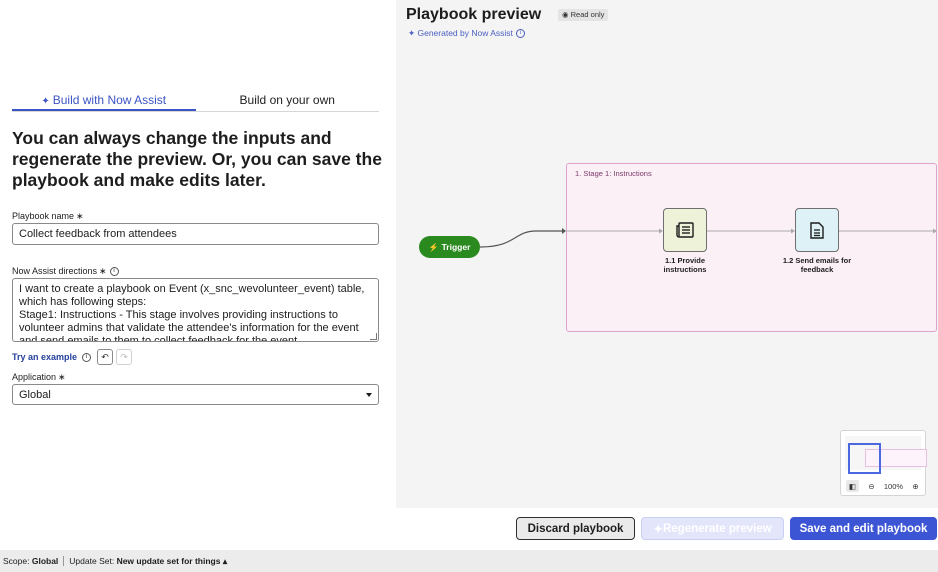 The width and height of the screenshot is (938, 572). I want to click on undo-button: ↶, so click(105, 357).